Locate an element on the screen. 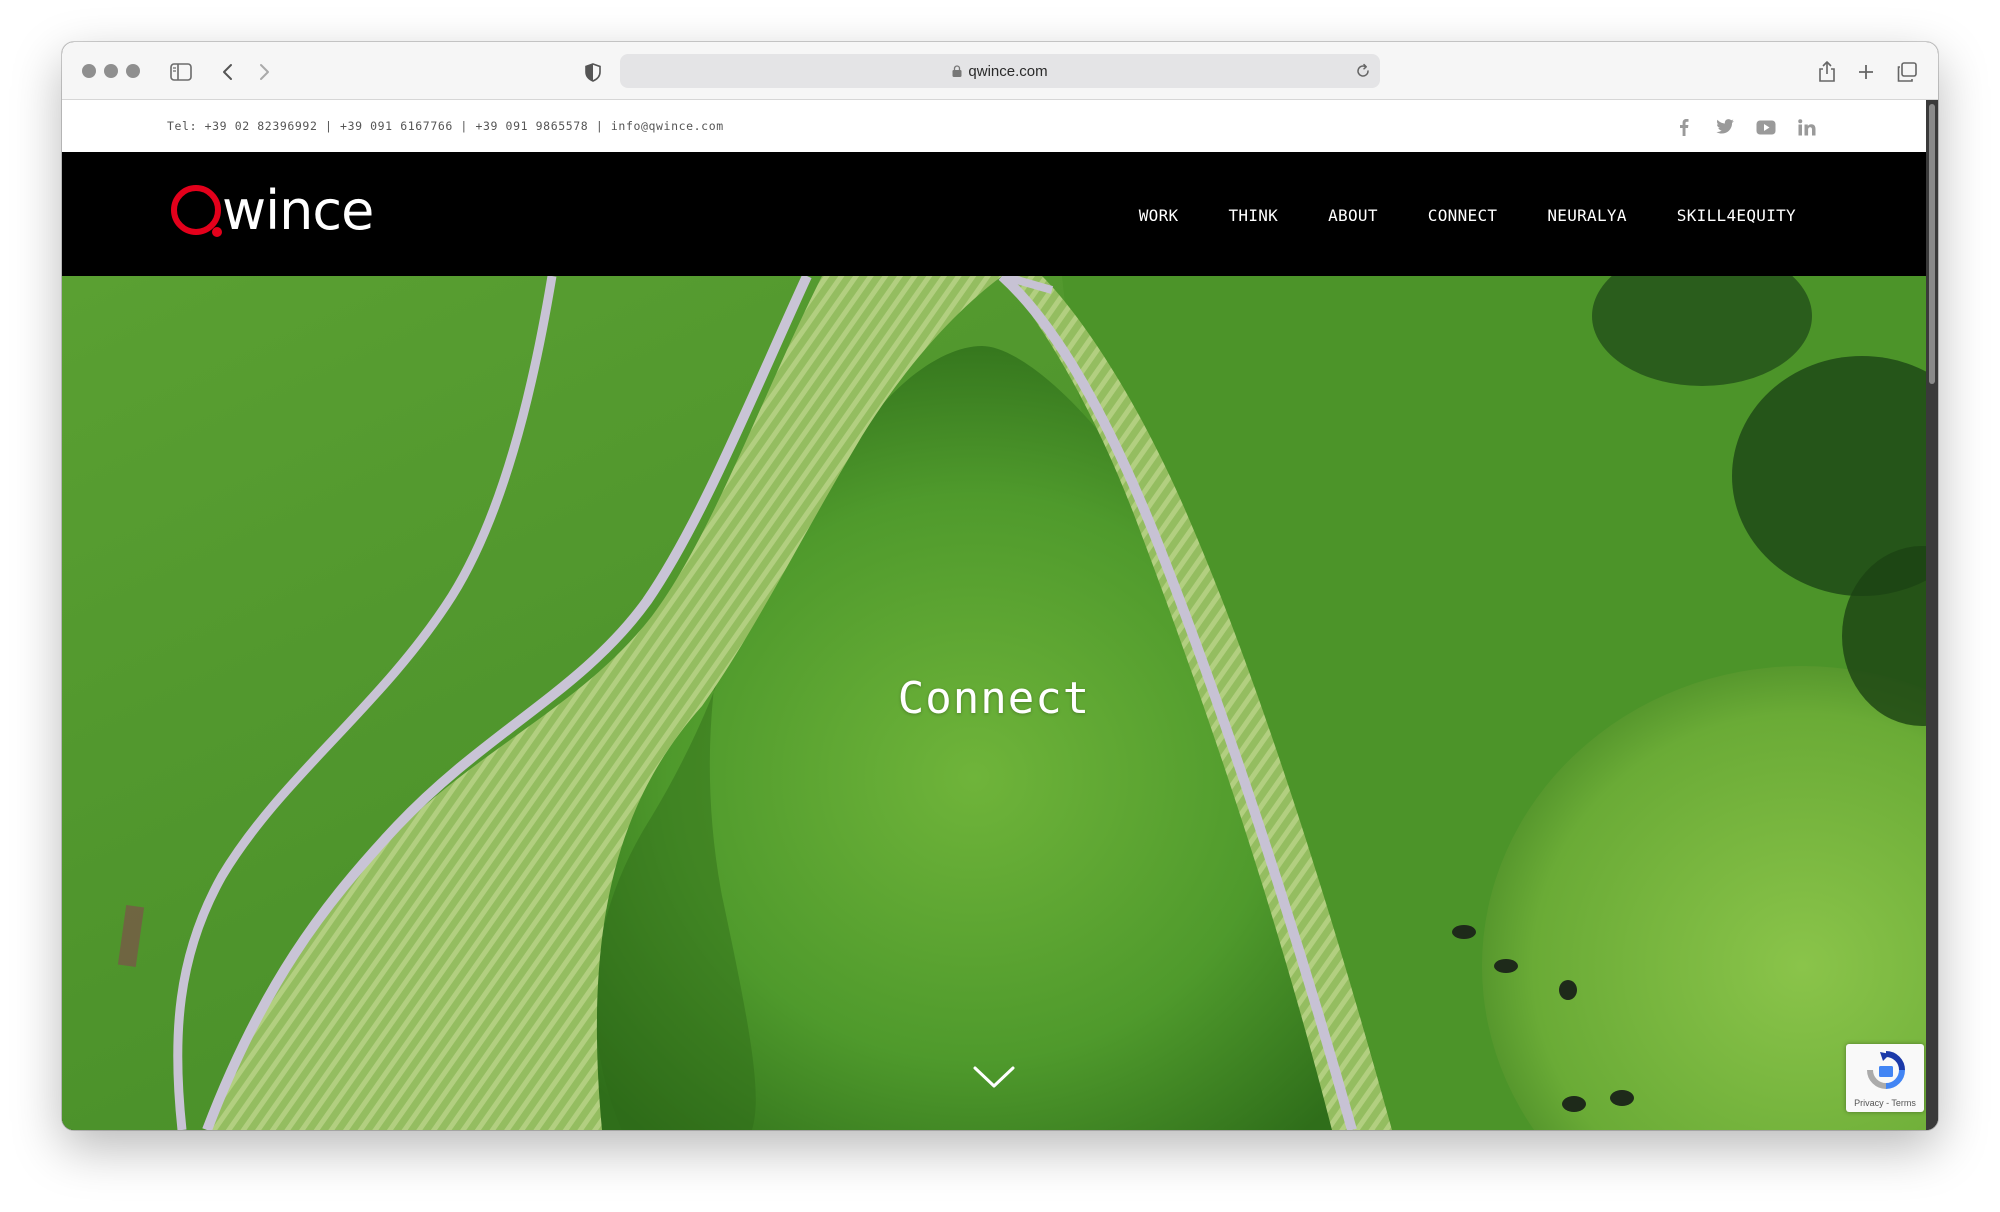 Image resolution: width=2000 pixels, height=1212 pixels. youtube-icon is located at coordinates (1766, 127).